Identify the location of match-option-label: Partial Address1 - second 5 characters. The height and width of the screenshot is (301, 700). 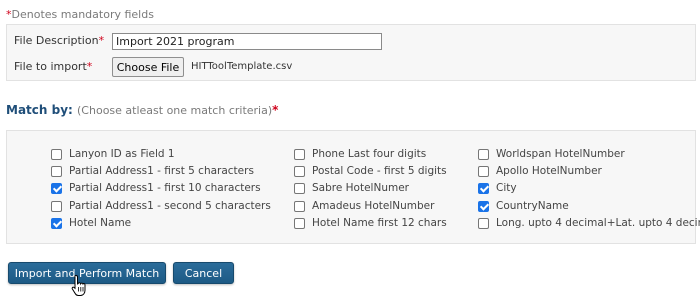
(170, 206).